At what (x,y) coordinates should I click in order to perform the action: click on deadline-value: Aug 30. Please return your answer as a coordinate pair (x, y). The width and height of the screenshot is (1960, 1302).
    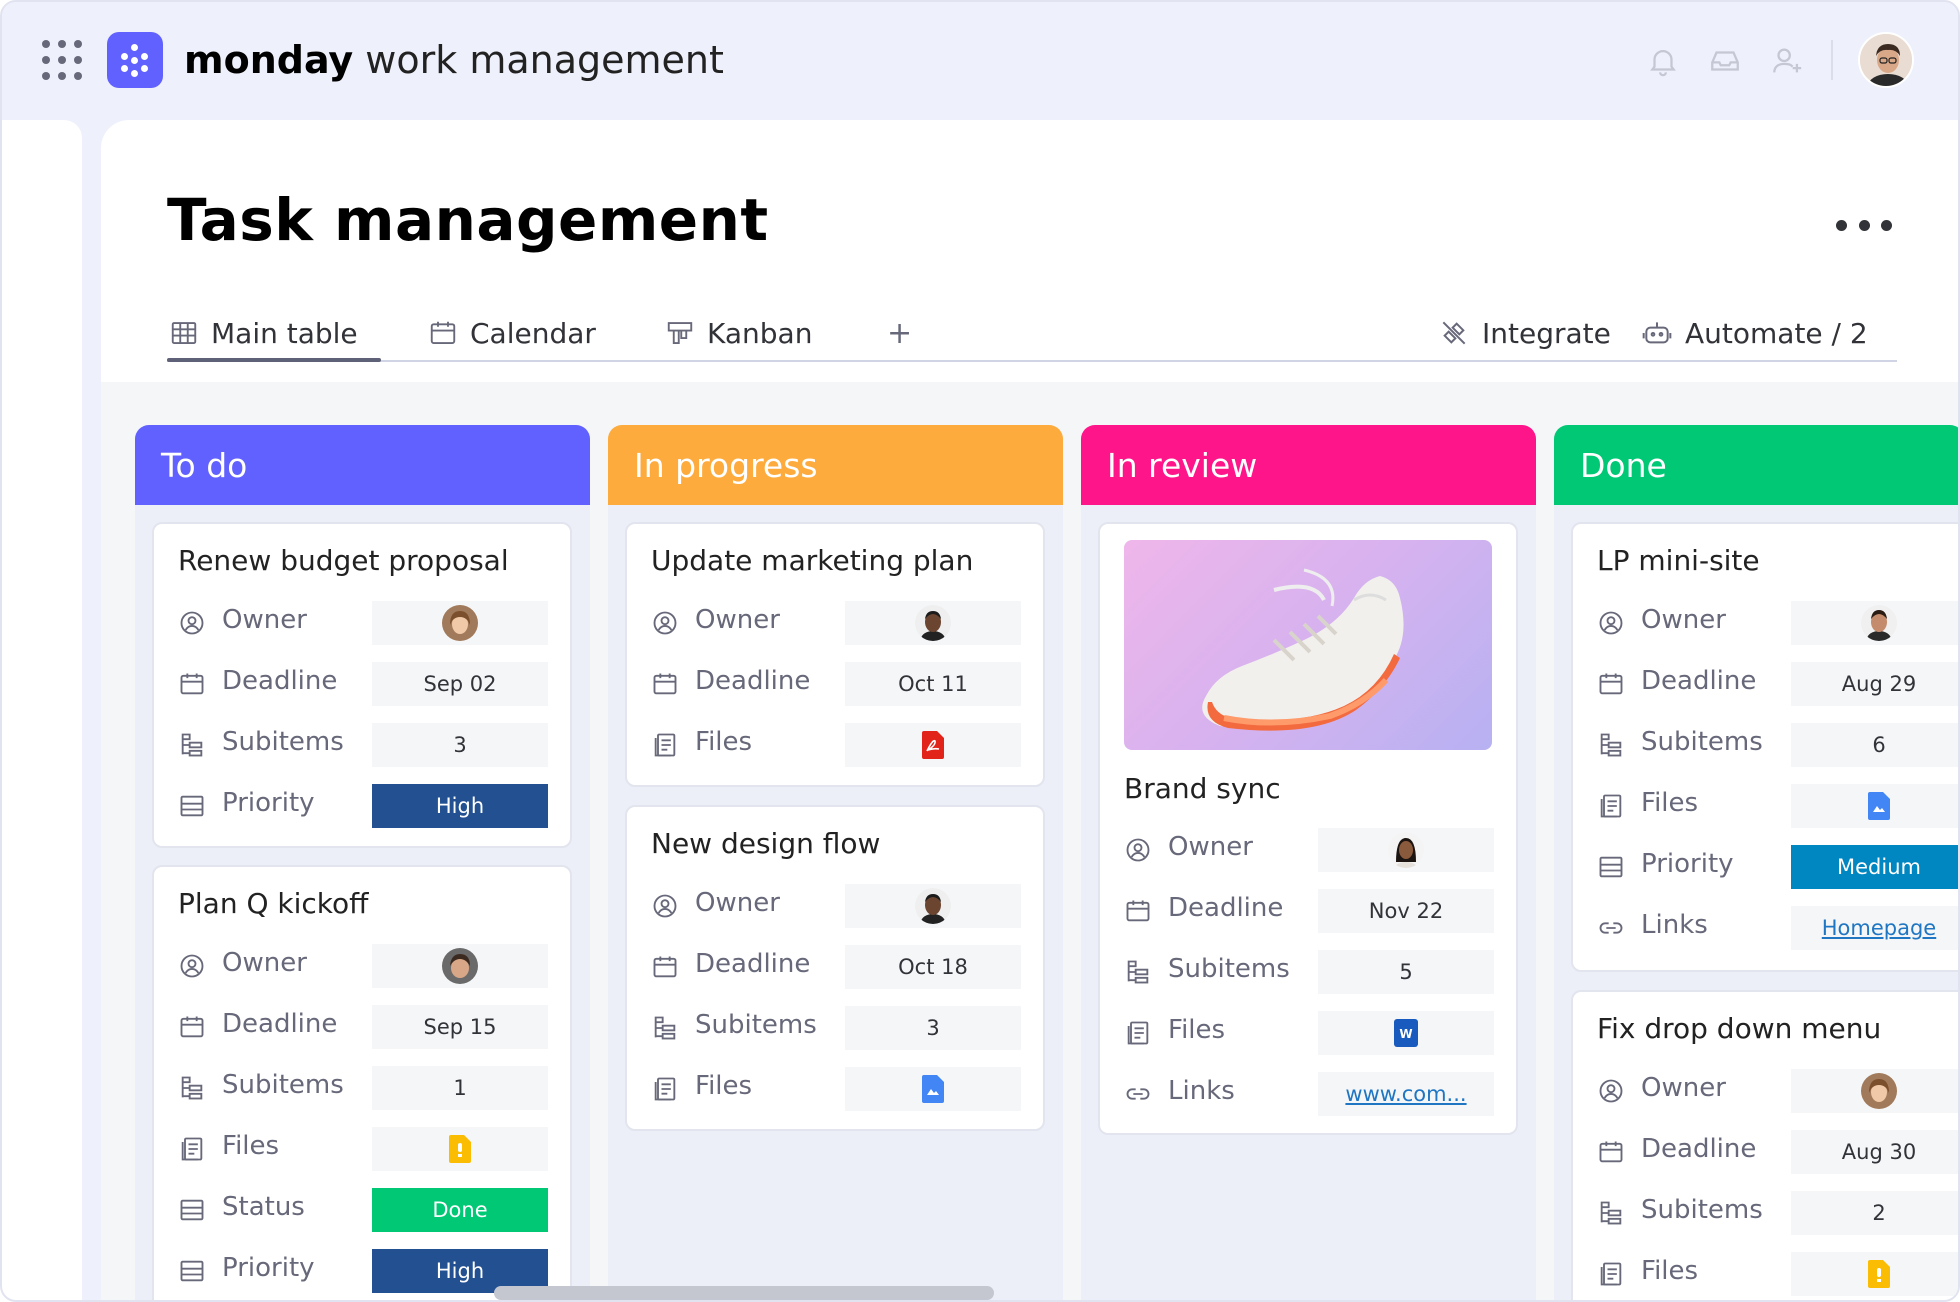
    Looking at the image, I should click on (1874, 1152).